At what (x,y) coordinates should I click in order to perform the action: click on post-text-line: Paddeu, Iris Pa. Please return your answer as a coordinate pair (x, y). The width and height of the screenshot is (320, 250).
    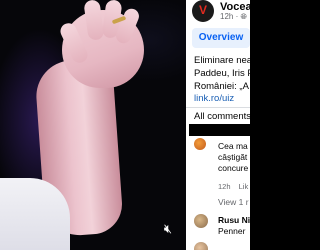
    Looking at the image, I should click on (222, 73).